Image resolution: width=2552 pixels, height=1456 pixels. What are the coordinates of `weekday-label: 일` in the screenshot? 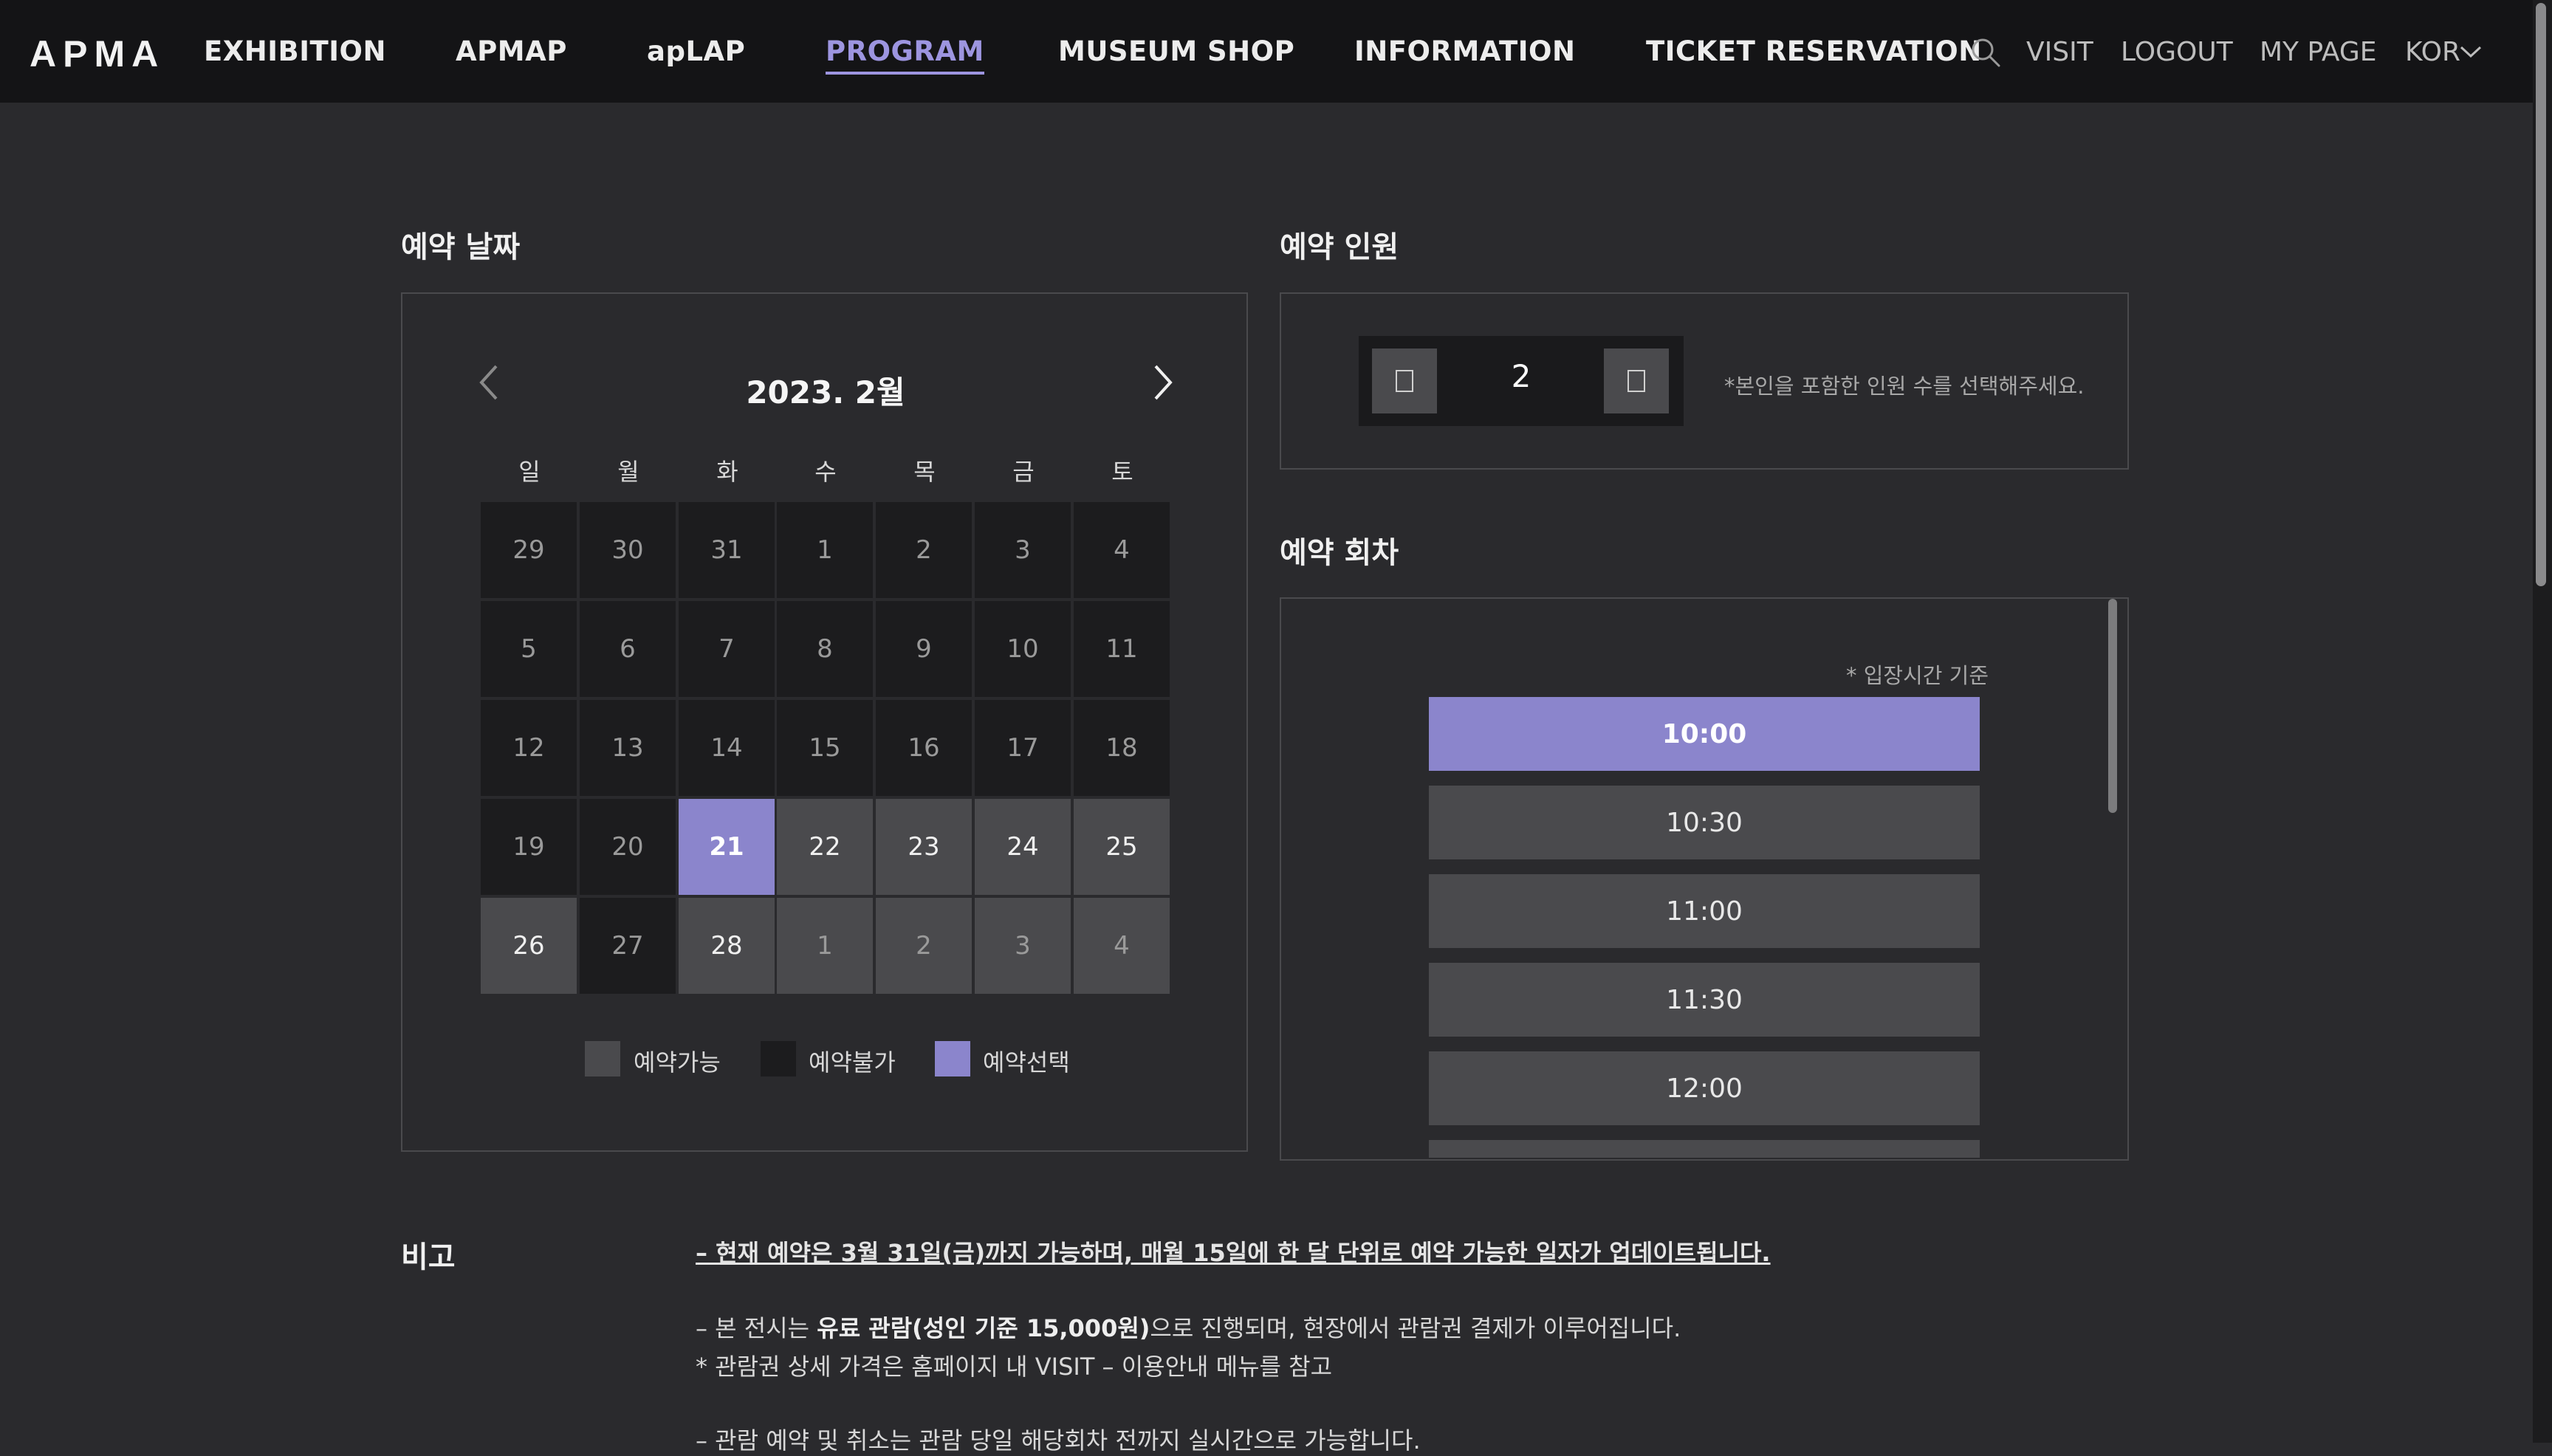 It's located at (529, 472).